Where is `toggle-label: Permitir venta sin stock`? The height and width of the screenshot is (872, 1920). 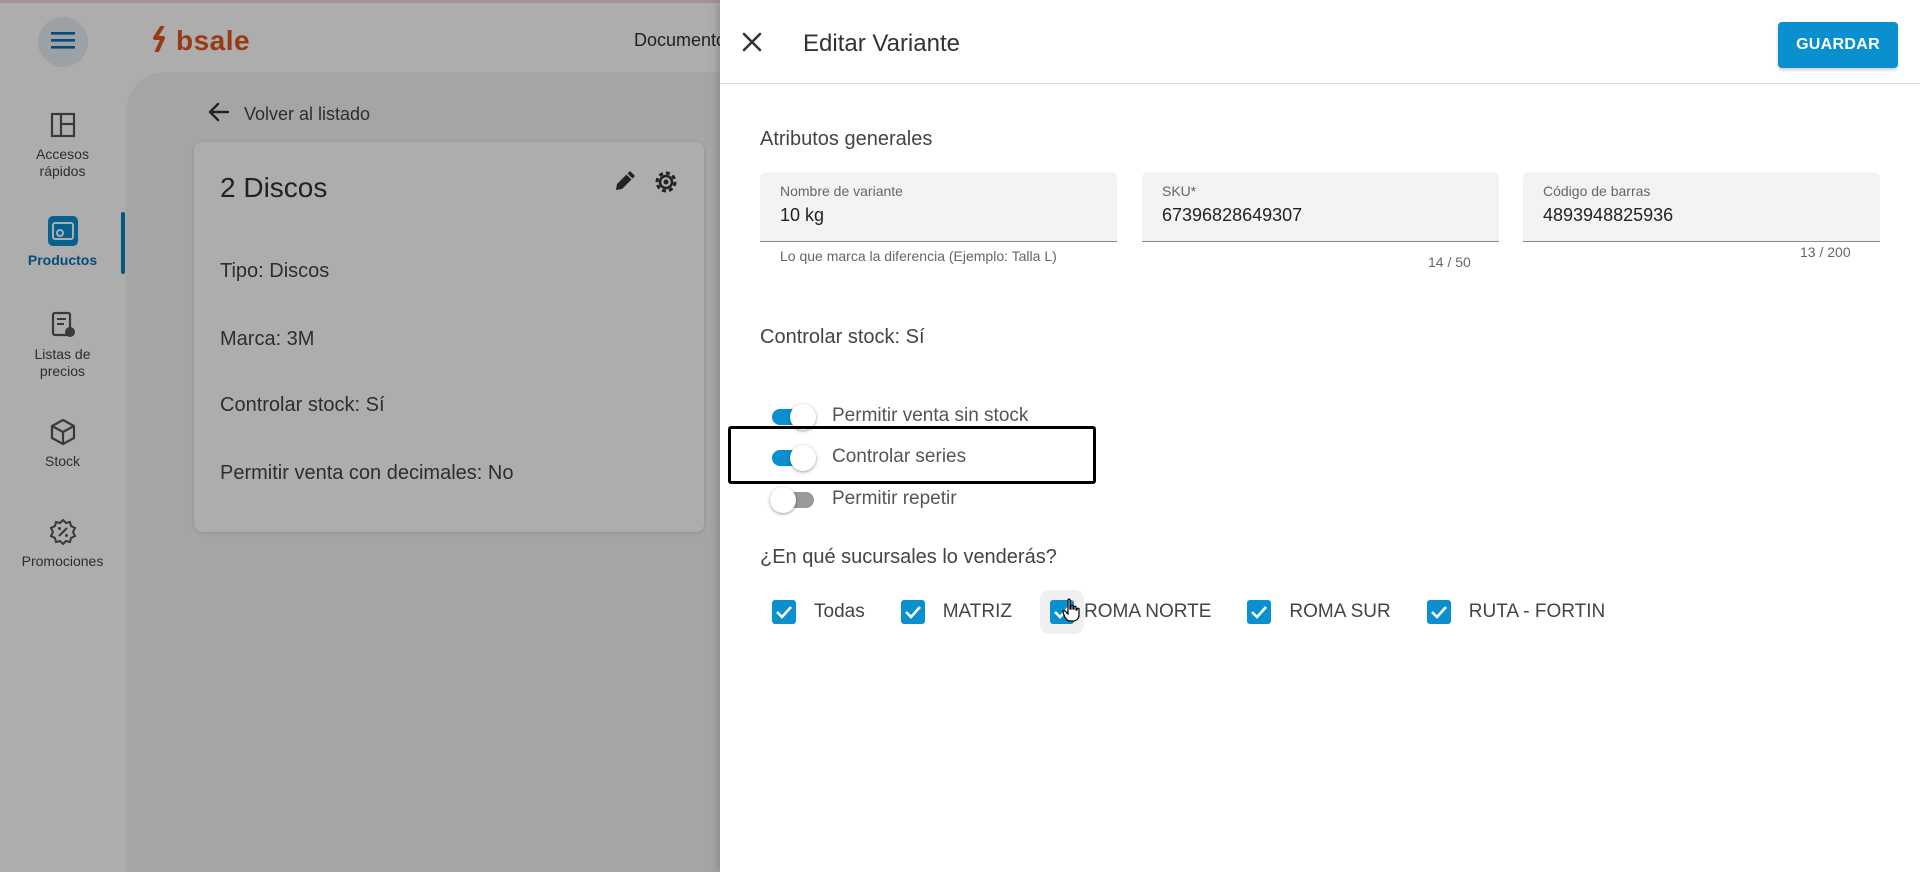 toggle-label: Permitir venta sin stock is located at coordinates (930, 415).